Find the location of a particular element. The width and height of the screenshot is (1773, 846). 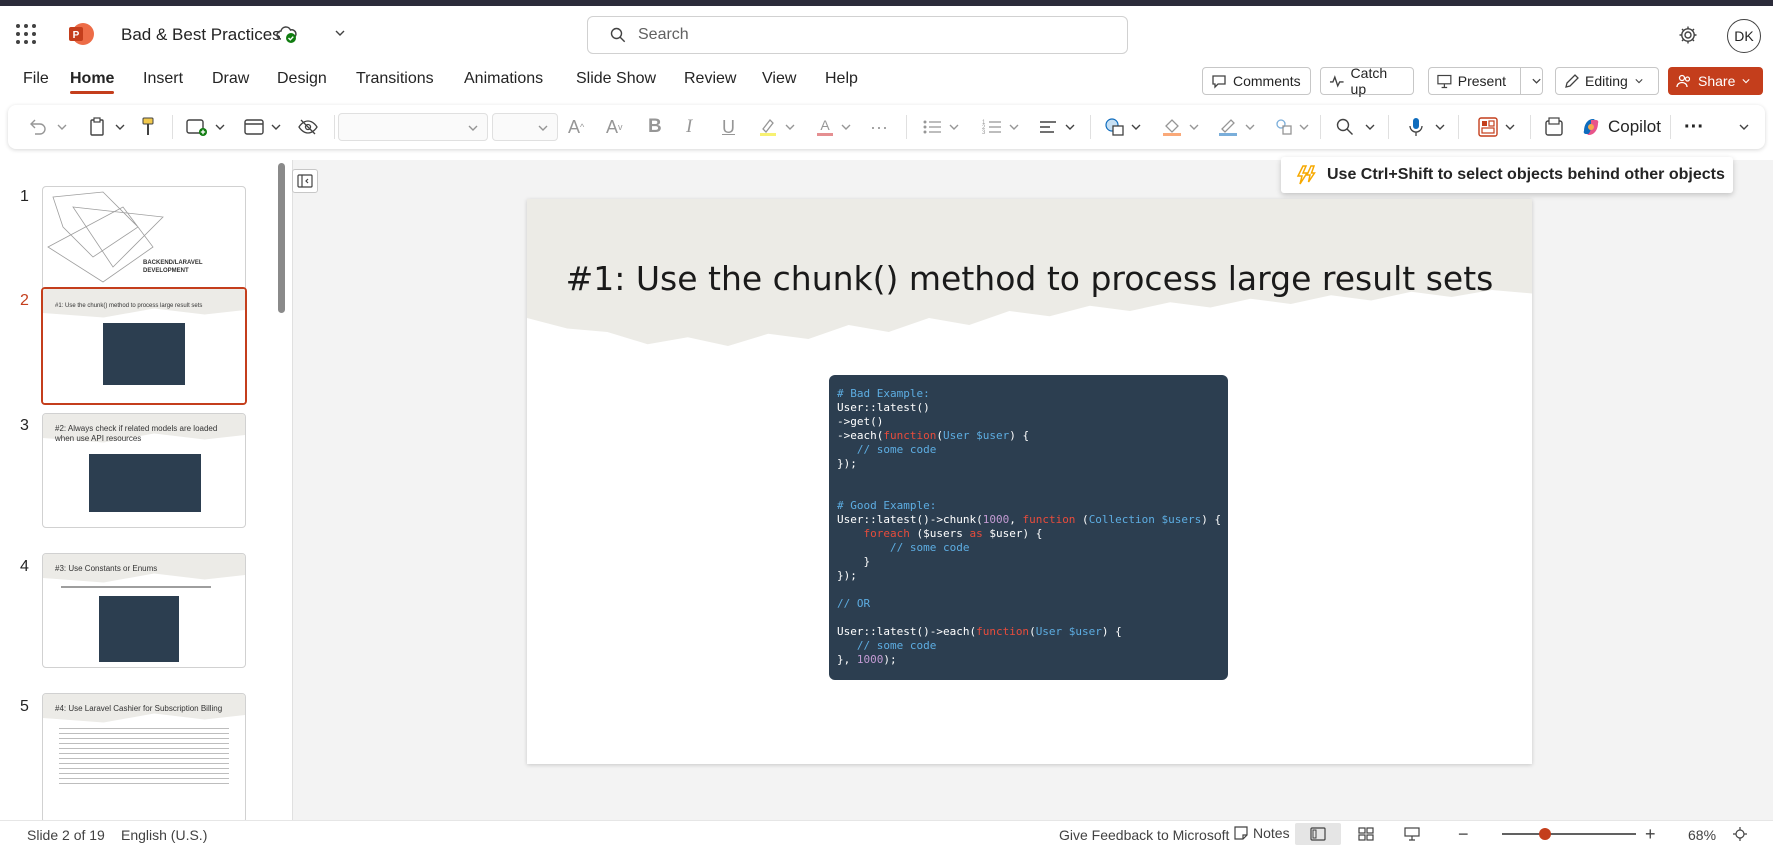

tab-transitions: Transitions is located at coordinates (395, 79).